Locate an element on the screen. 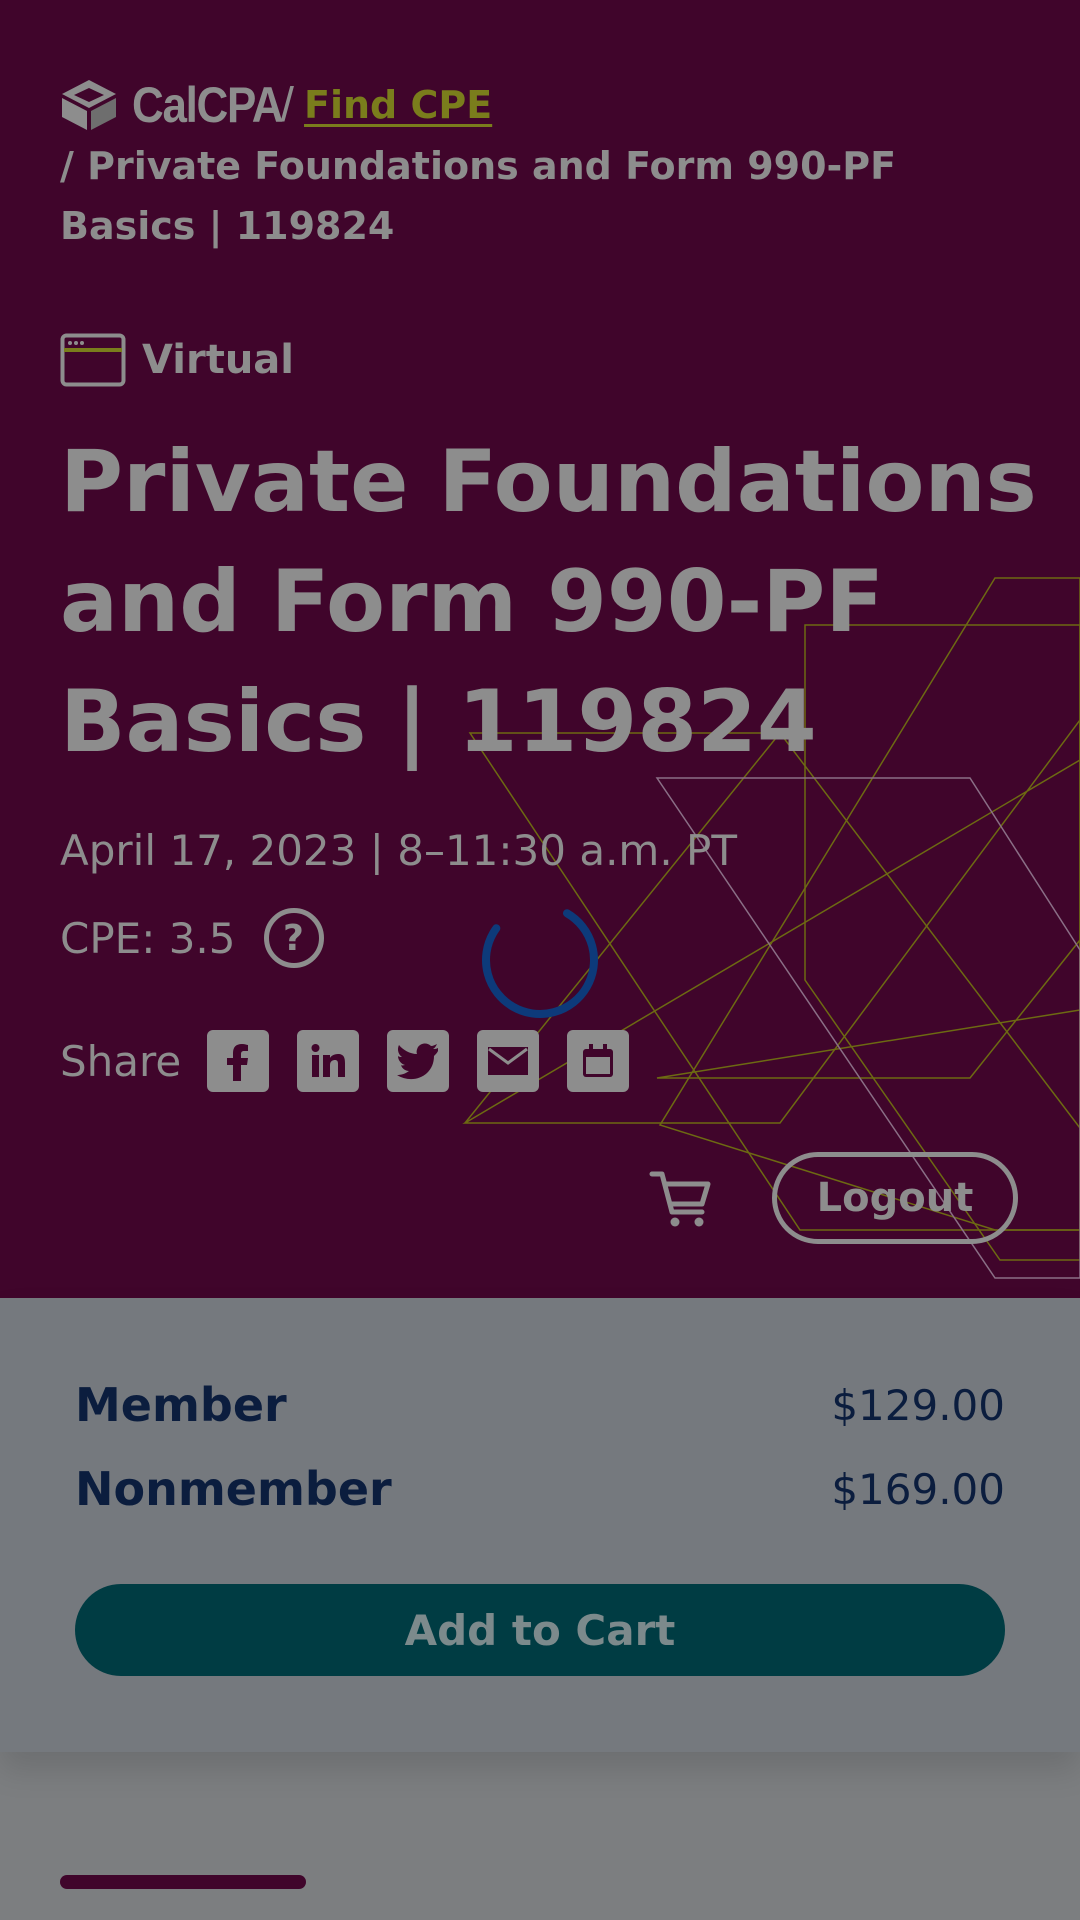  browser-window-icon is located at coordinates (93, 360).